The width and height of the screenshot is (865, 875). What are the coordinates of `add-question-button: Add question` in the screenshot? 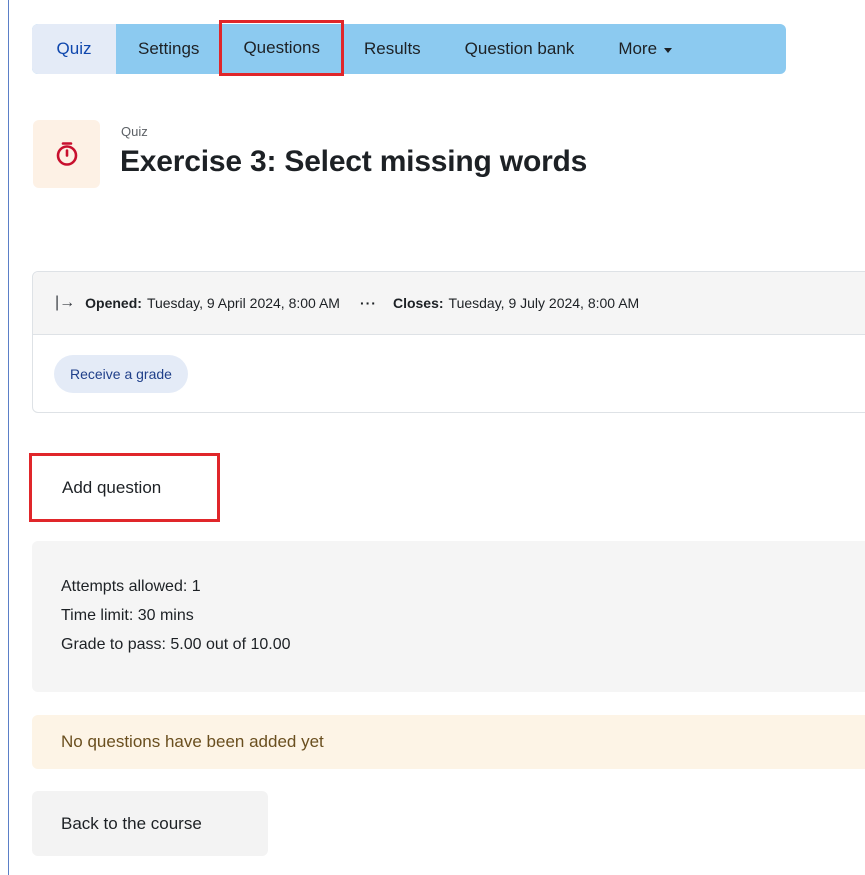 It's located at (124, 487).